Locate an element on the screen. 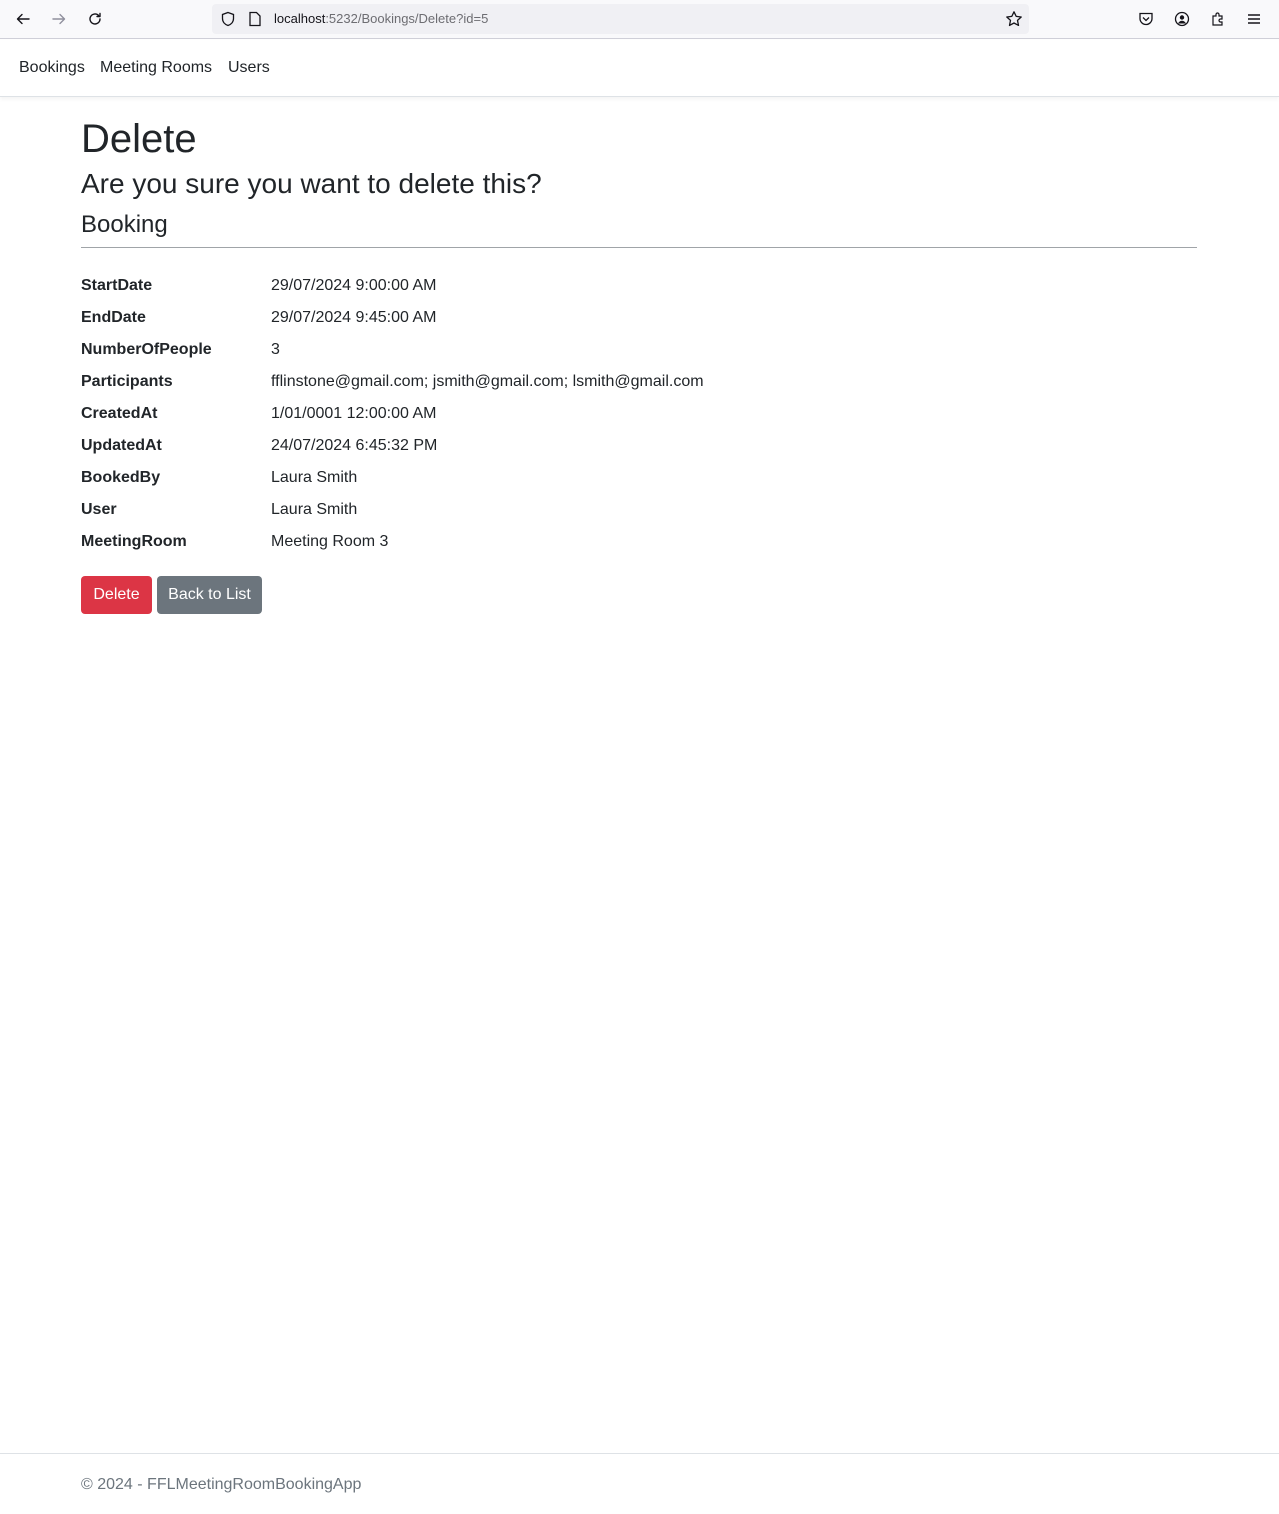 This screenshot has height=1514, width=1279. url-text: localhost:5232/Bookings/Delete?id=5 is located at coordinates (381, 18).